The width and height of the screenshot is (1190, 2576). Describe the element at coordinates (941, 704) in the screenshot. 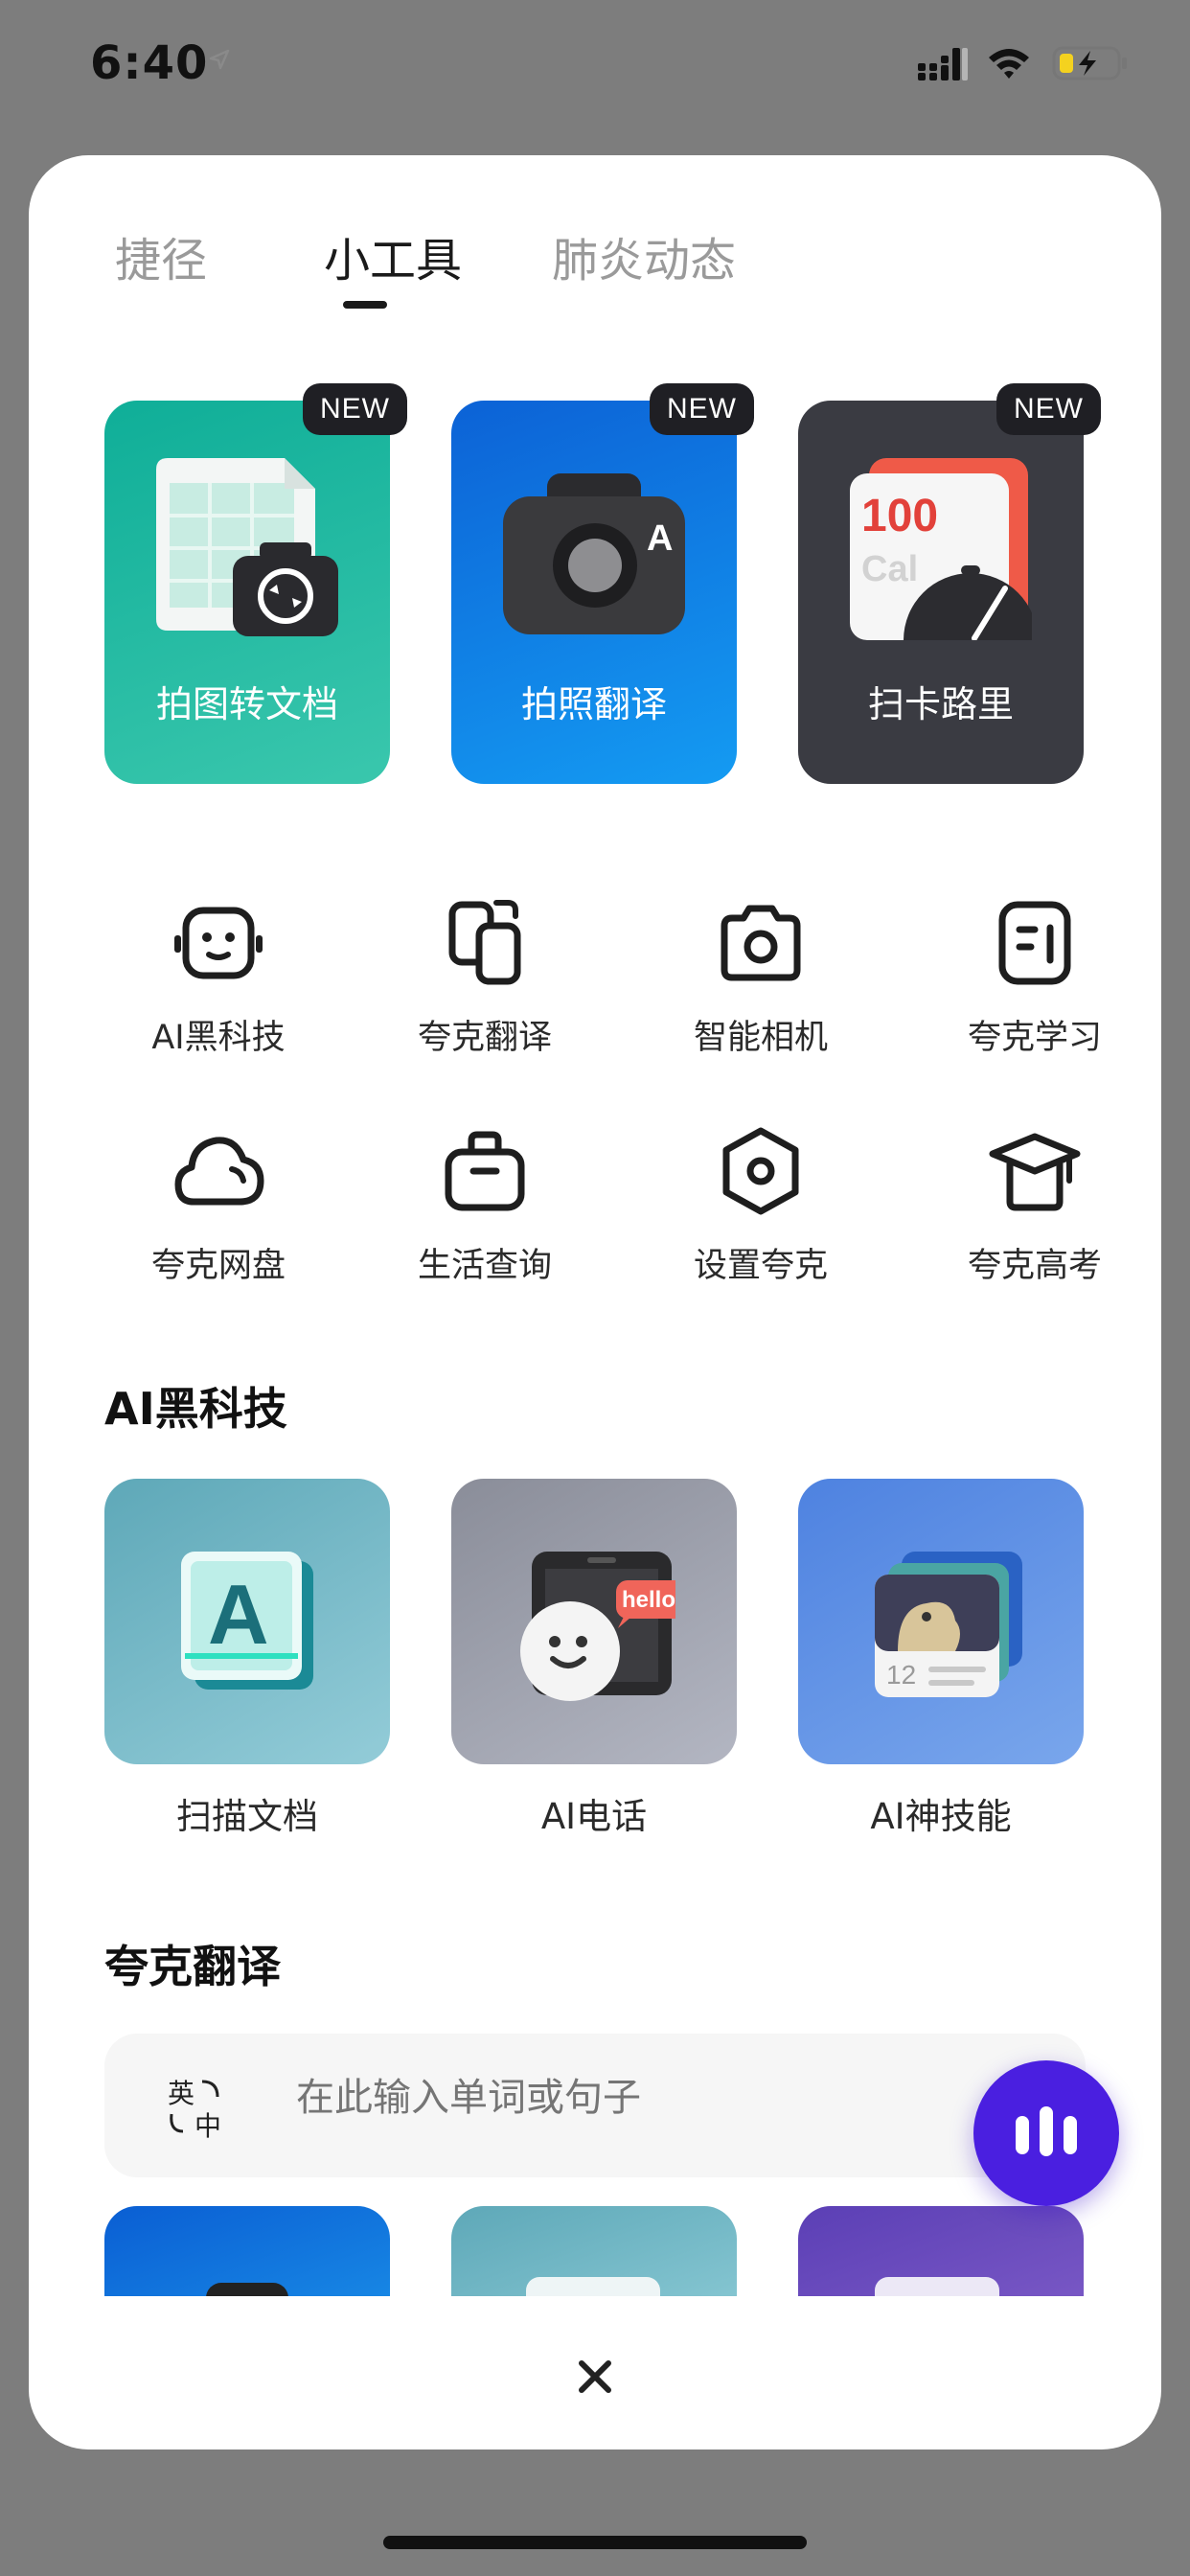

I see `feature-card-label: 扫卡路里` at that location.